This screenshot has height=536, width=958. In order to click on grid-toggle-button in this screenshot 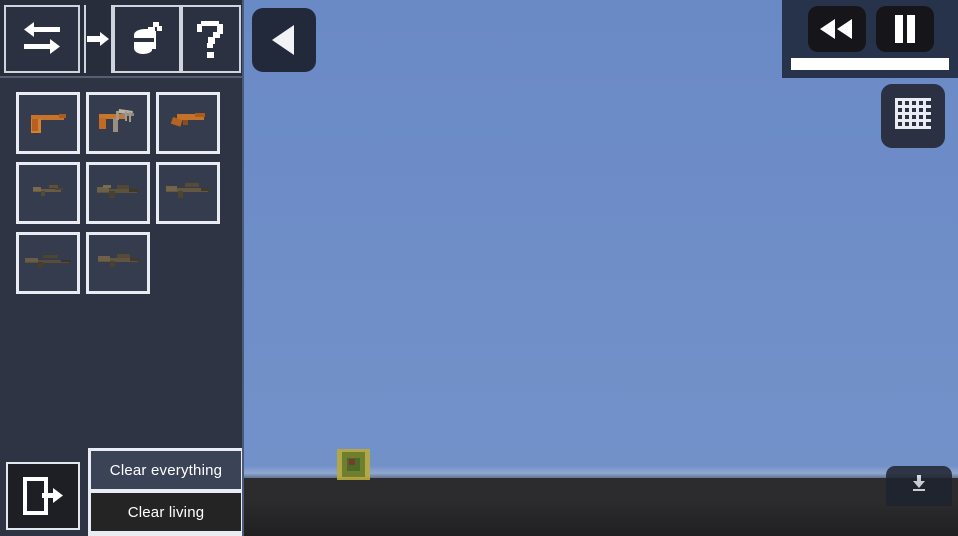, I will do `click(913, 116)`.